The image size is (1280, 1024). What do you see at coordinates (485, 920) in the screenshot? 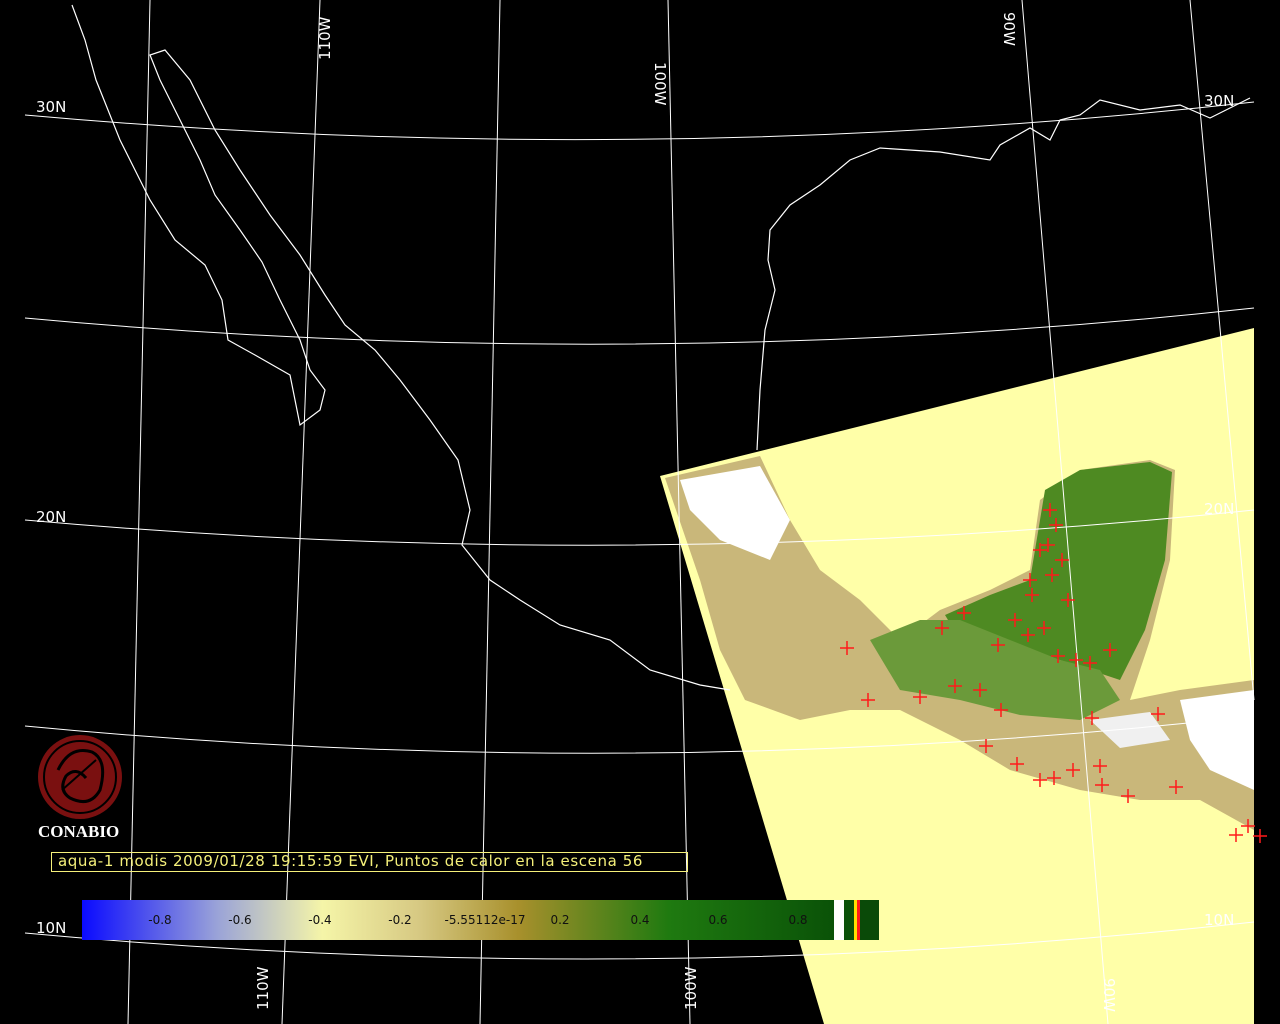
I see `colorbar-tick-label: -5.55112e-17` at bounding box center [485, 920].